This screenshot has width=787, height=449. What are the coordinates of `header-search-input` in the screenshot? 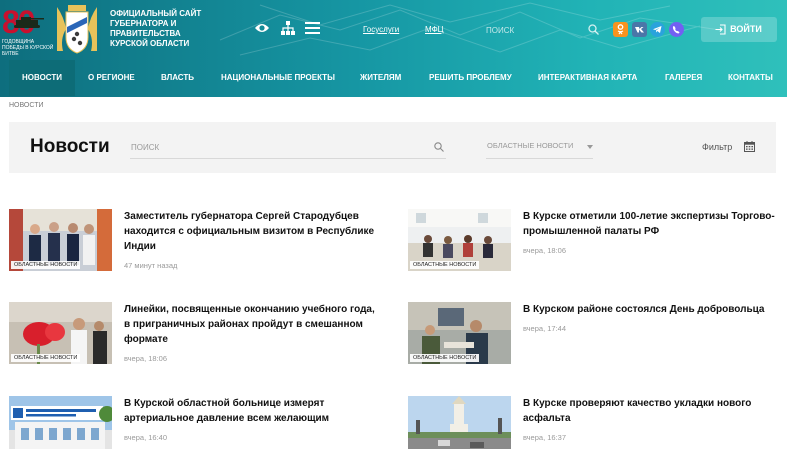 It's located at (543, 30).